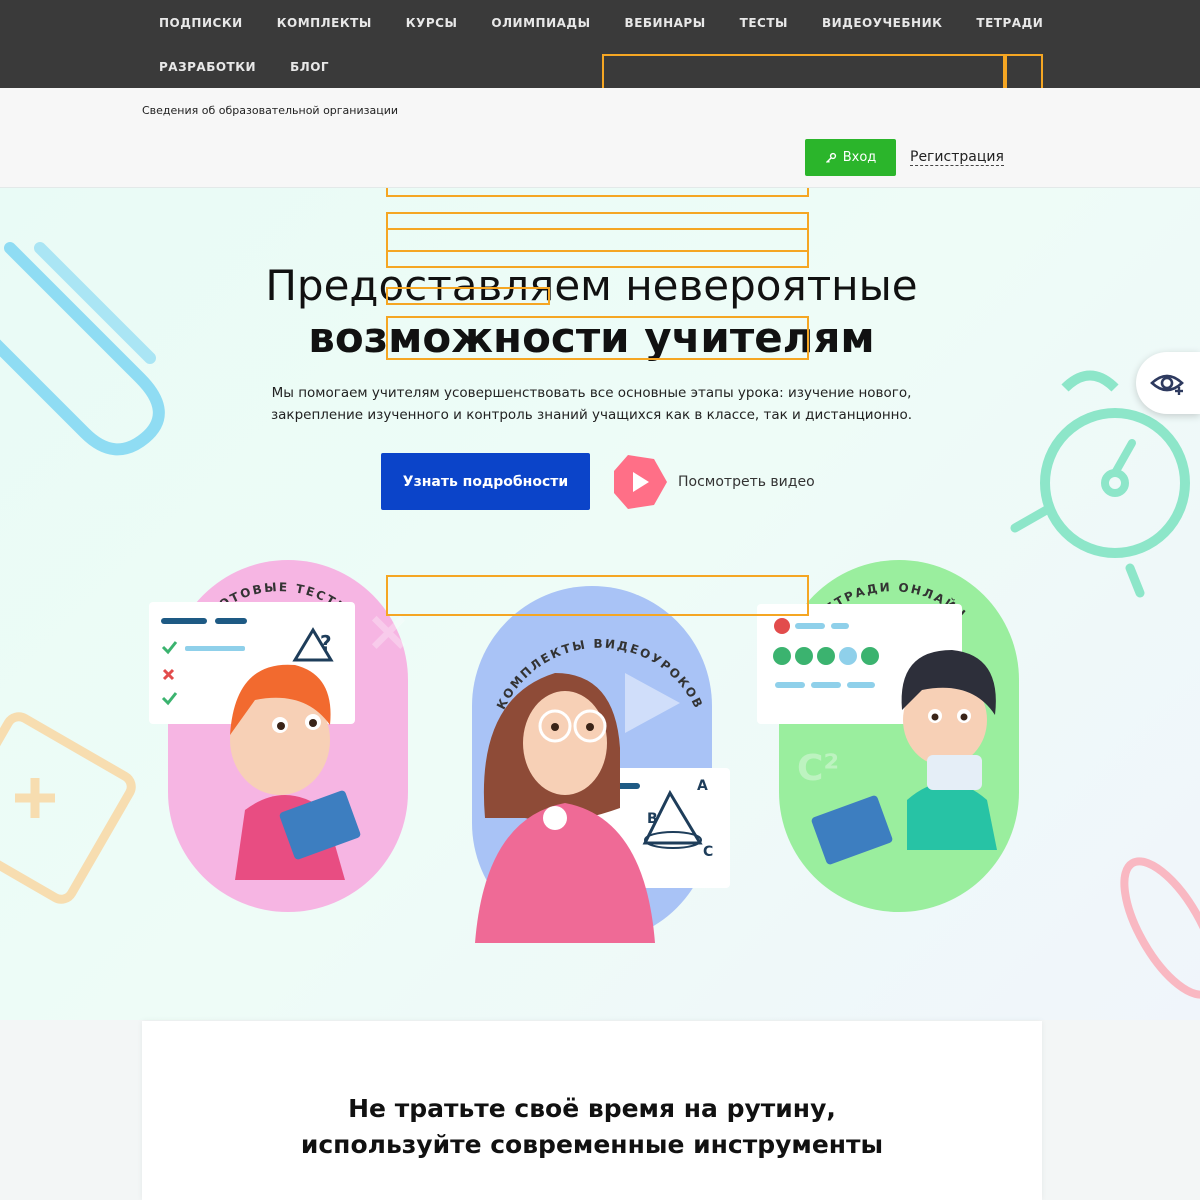 The width and height of the screenshot is (1200, 1200). What do you see at coordinates (592, 1144) in the screenshot?
I see `panel-title-line-2: используйте современные инструменты` at bounding box center [592, 1144].